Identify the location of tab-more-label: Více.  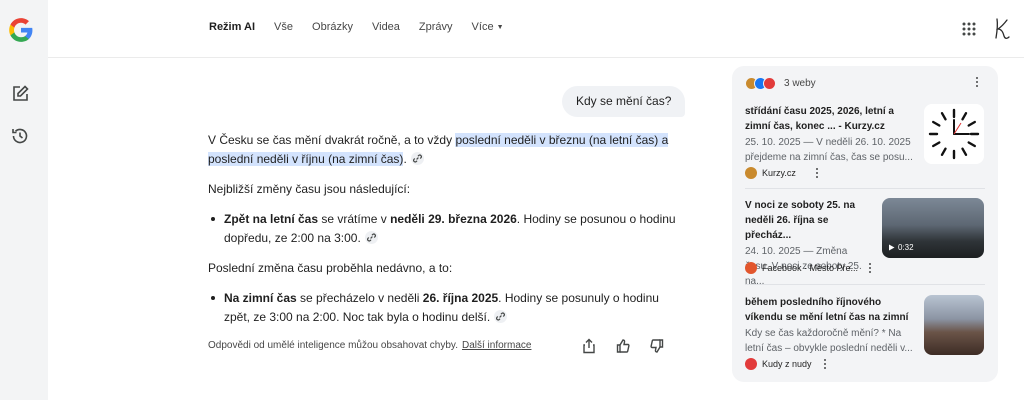
(482, 27).